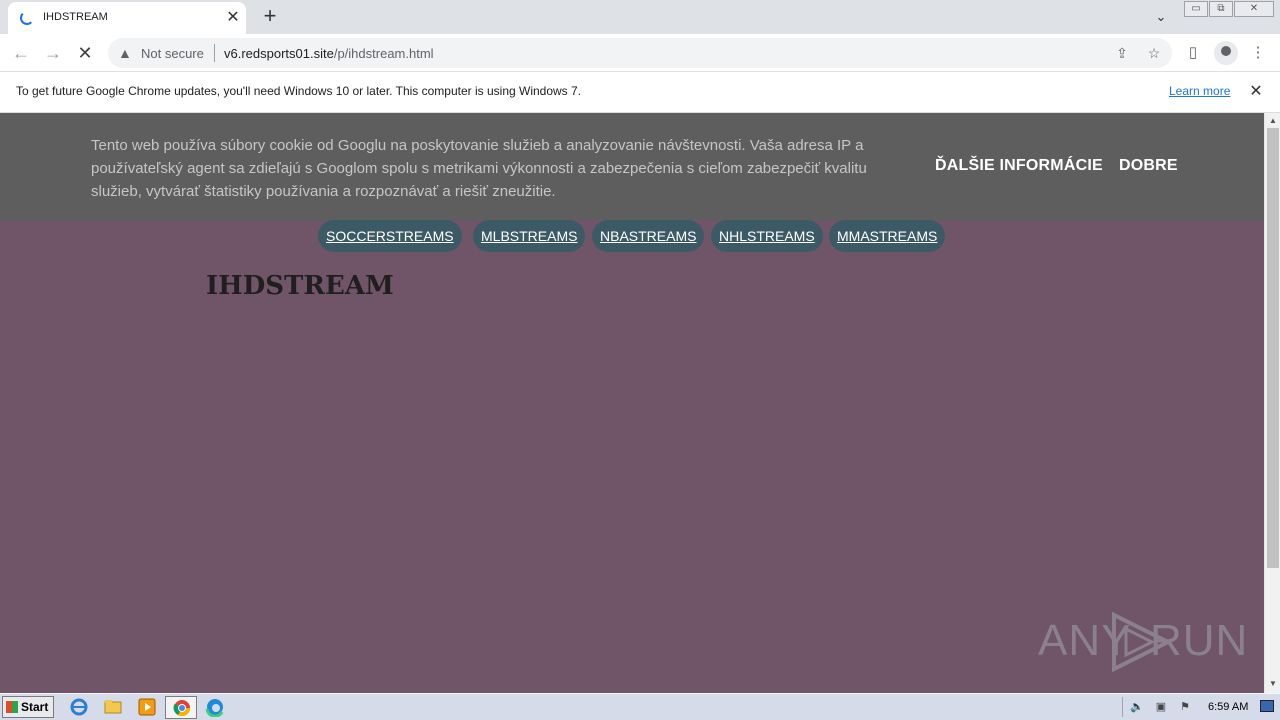 The image size is (1280, 720). What do you see at coordinates (390, 236) in the screenshot?
I see `nav-soccerstreams: SOCCERSTREAMS` at bounding box center [390, 236].